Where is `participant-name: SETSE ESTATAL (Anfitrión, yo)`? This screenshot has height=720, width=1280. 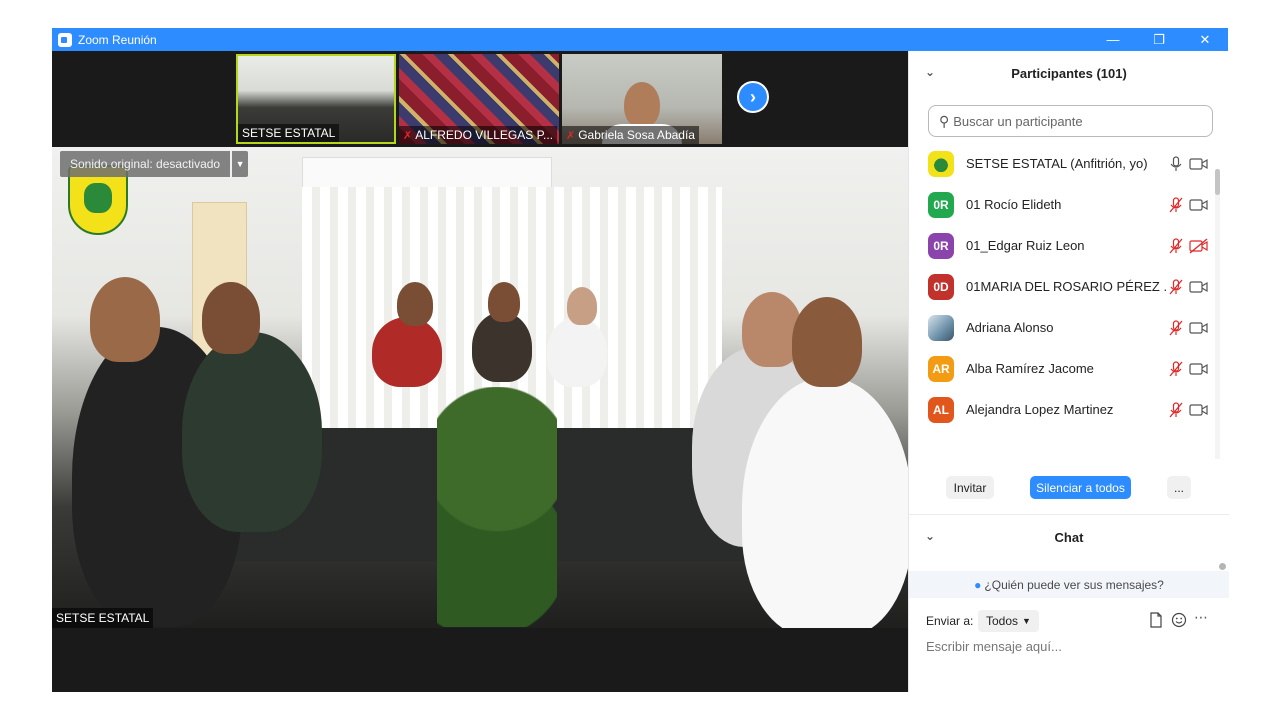
participant-name: SETSE ESTATAL (Anfitrión, yo) is located at coordinates (1057, 163).